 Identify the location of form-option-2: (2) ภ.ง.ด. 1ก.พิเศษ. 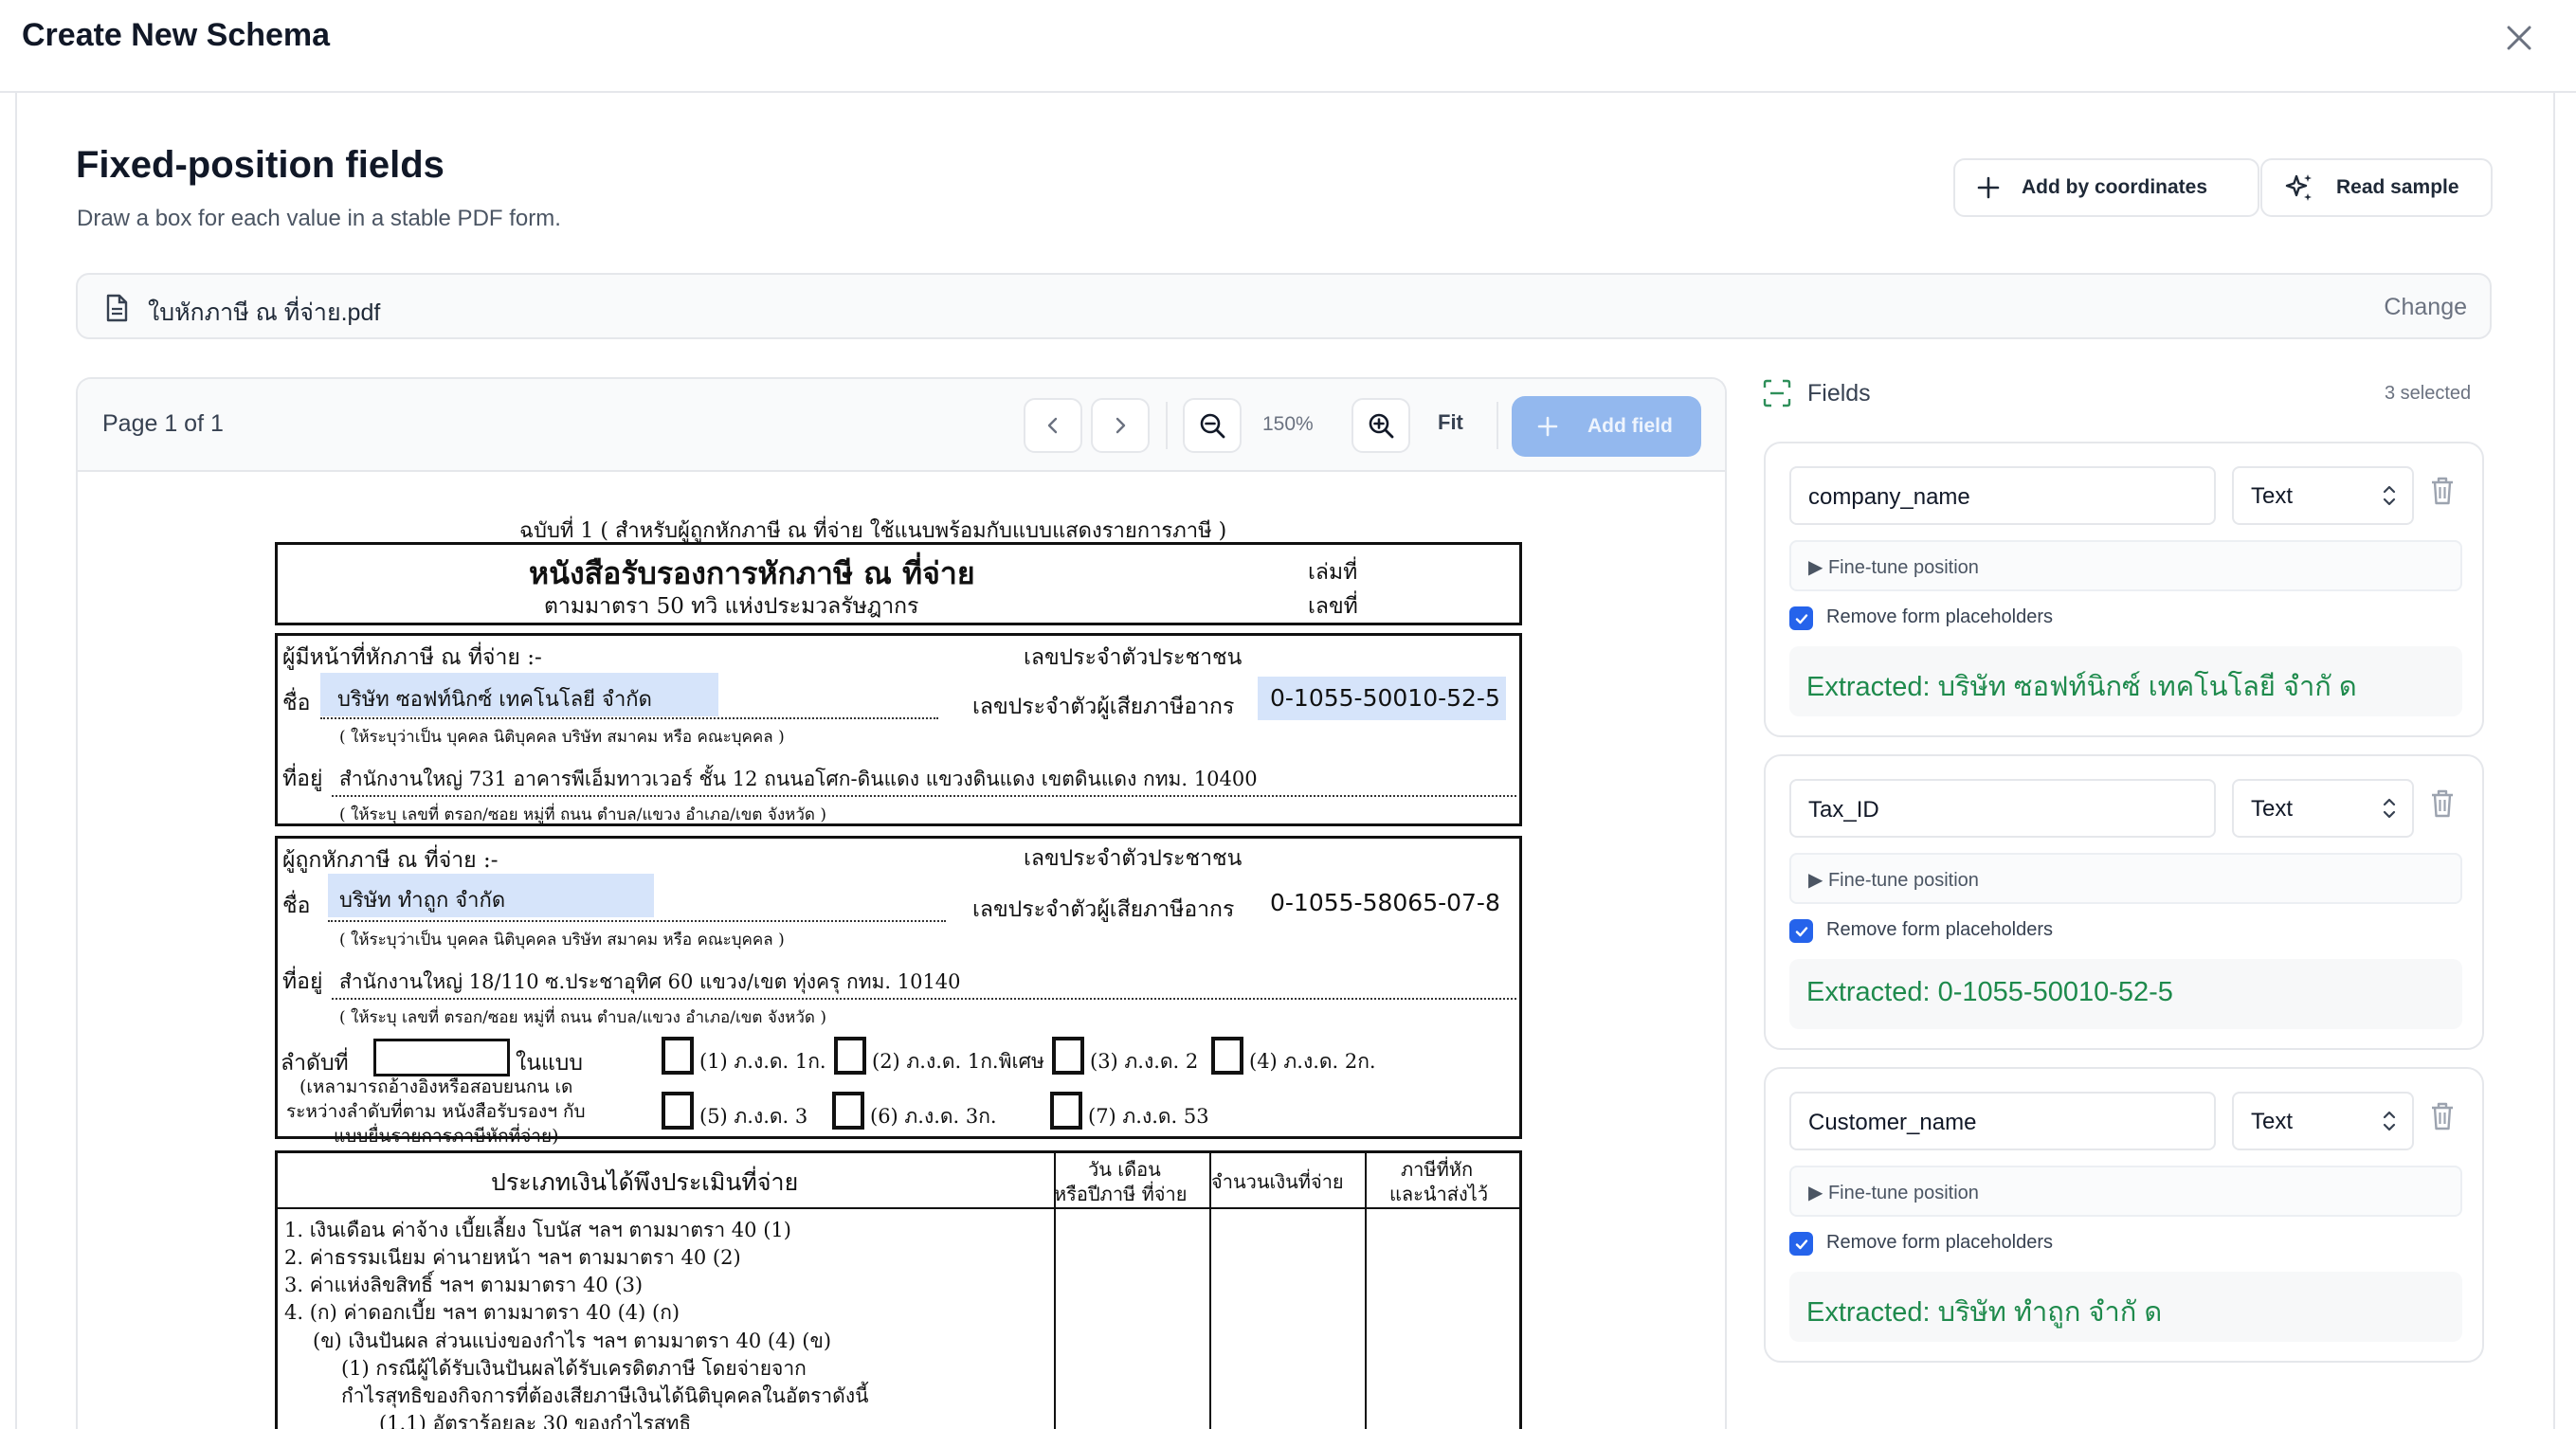
(958, 1061).